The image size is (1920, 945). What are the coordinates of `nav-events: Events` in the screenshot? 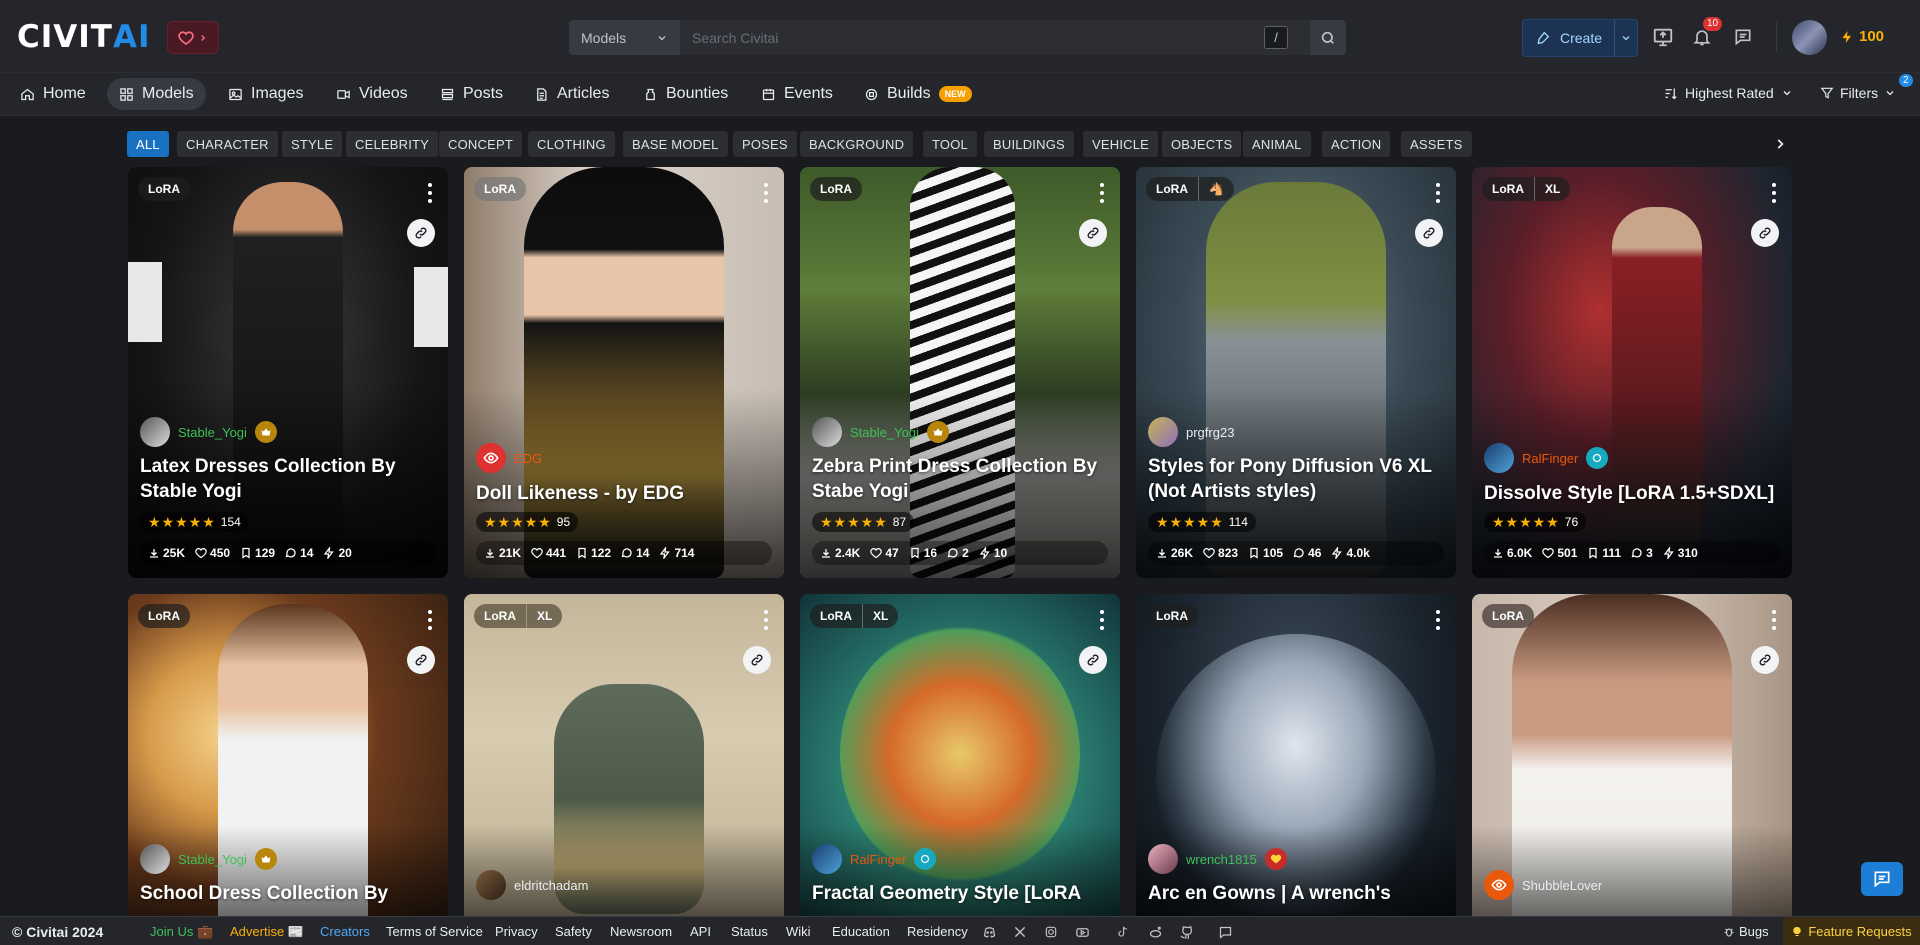 It's located at (797, 94).